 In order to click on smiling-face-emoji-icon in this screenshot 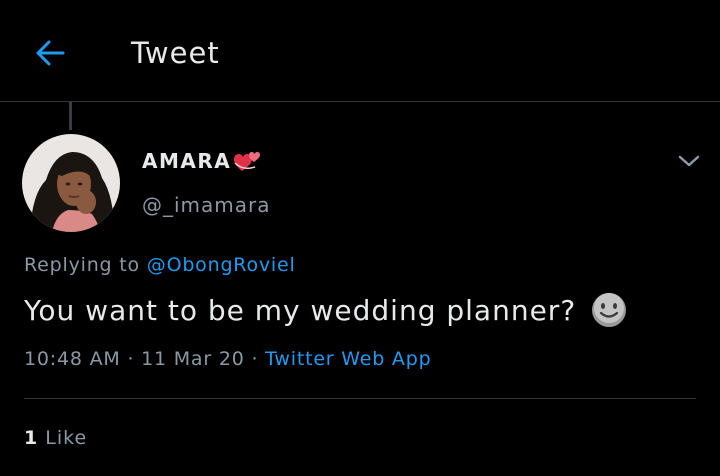, I will do `click(609, 310)`.